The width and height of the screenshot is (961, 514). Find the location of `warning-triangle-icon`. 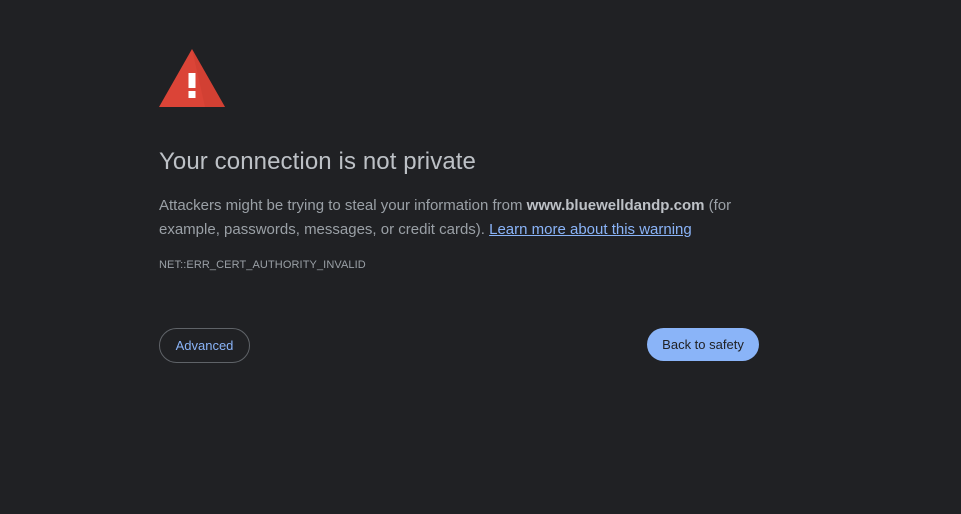

warning-triangle-icon is located at coordinates (192, 78).